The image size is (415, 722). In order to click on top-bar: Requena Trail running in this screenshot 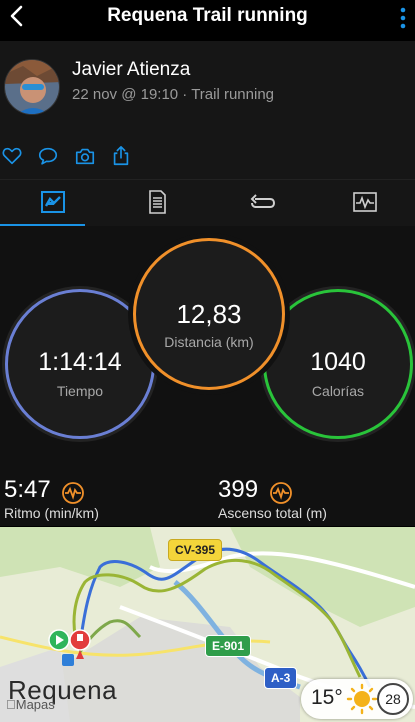, I will do `click(207, 20)`.